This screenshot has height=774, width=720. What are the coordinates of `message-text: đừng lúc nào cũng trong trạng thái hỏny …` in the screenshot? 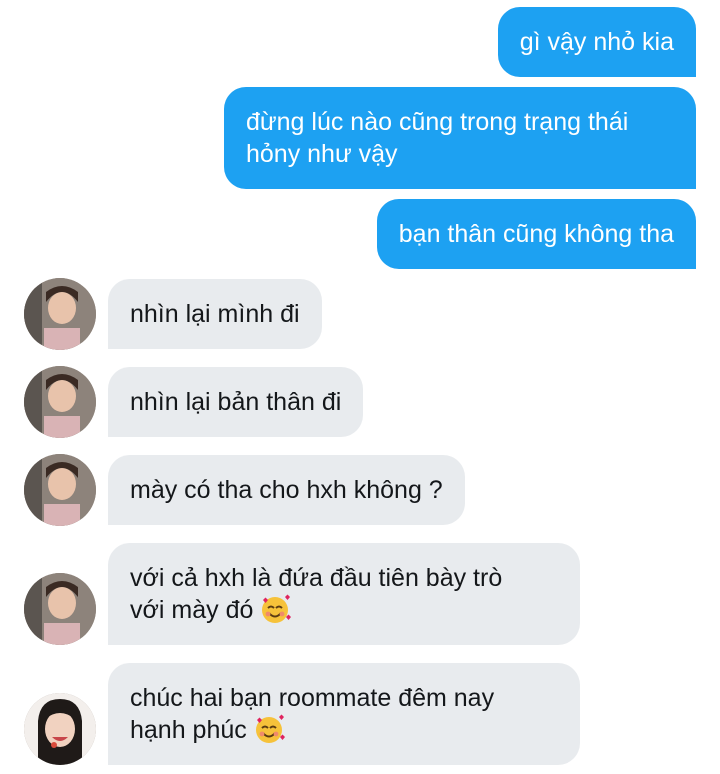 It's located at (437, 138).